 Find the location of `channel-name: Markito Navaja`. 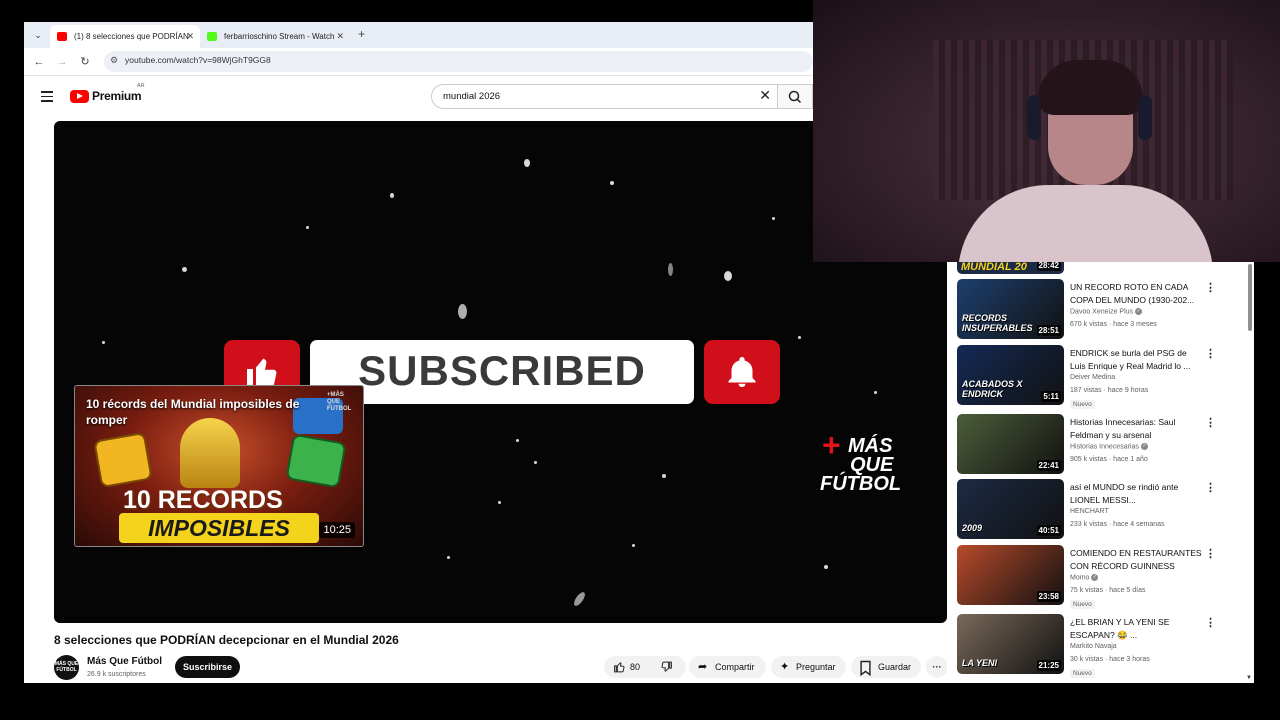

channel-name: Markito Navaja is located at coordinates (1093, 646).